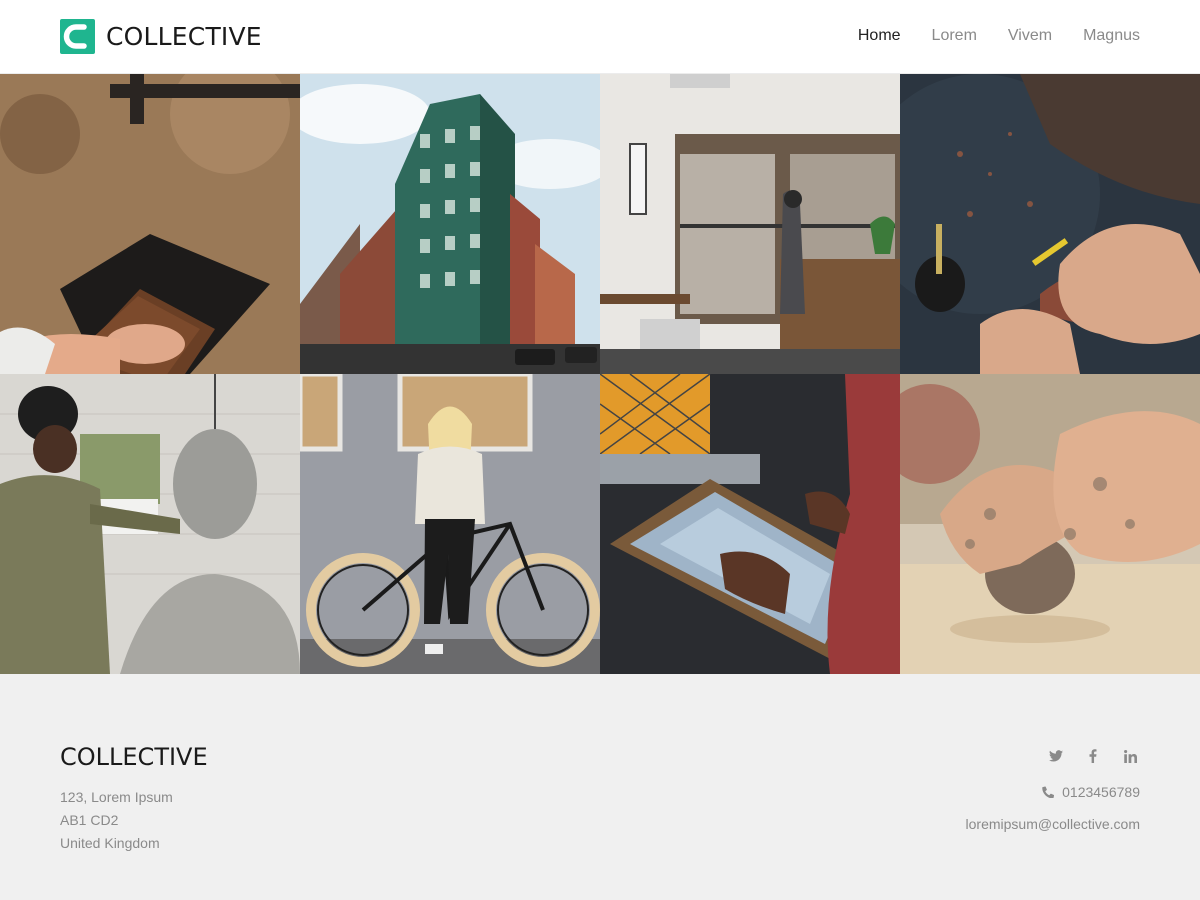  I want to click on gallery-tile-woodworking, so click(150, 224).